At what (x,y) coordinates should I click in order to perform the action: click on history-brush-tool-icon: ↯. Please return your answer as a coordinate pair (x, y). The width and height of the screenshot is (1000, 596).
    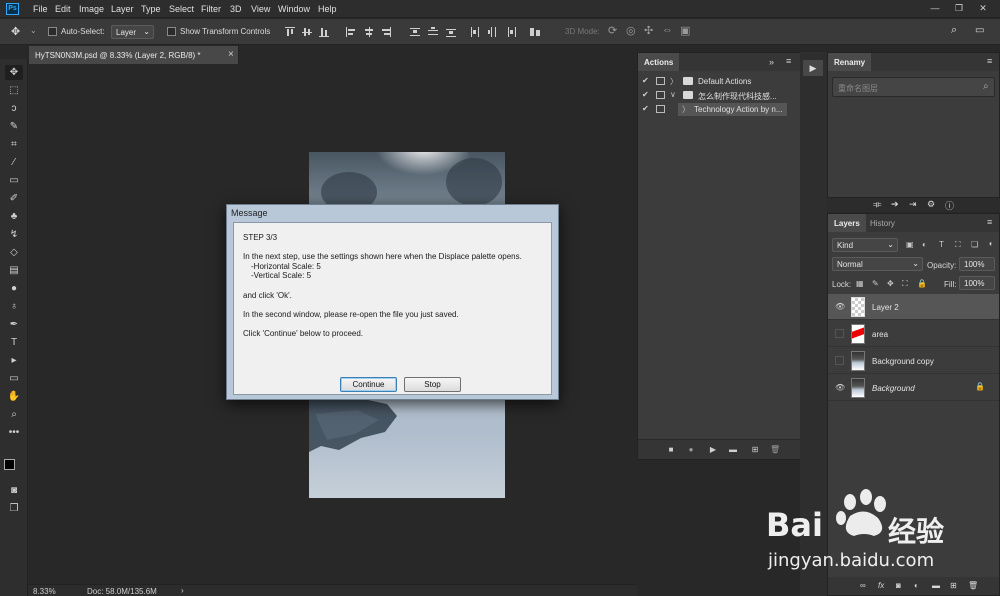
    Looking at the image, I should click on (14, 234).